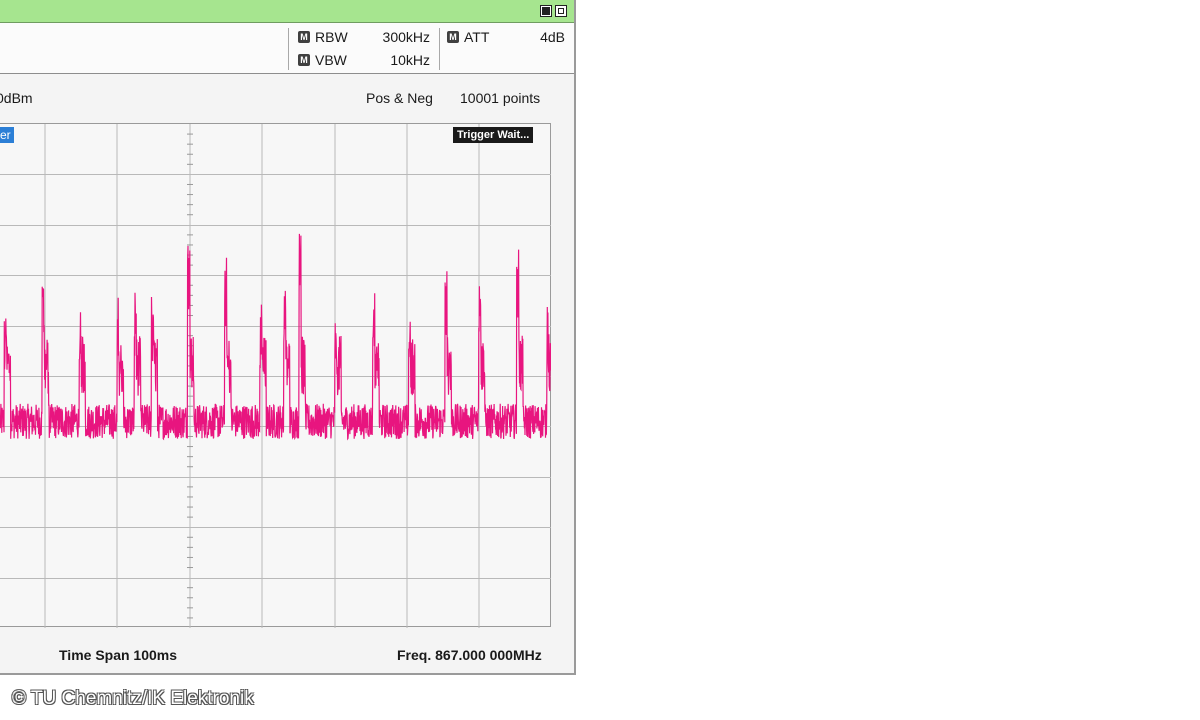  What do you see at coordinates (453, 37) in the screenshot?
I see `att-mode-badge: M` at bounding box center [453, 37].